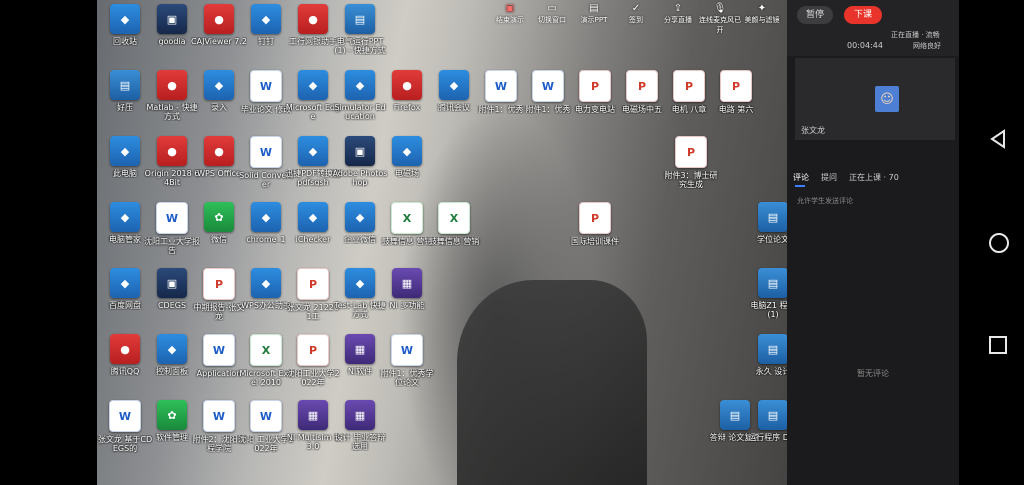 This screenshot has height=485, width=1024. What do you see at coordinates (636, 8) in the screenshot?
I see `check-in-icon: ✓` at bounding box center [636, 8].